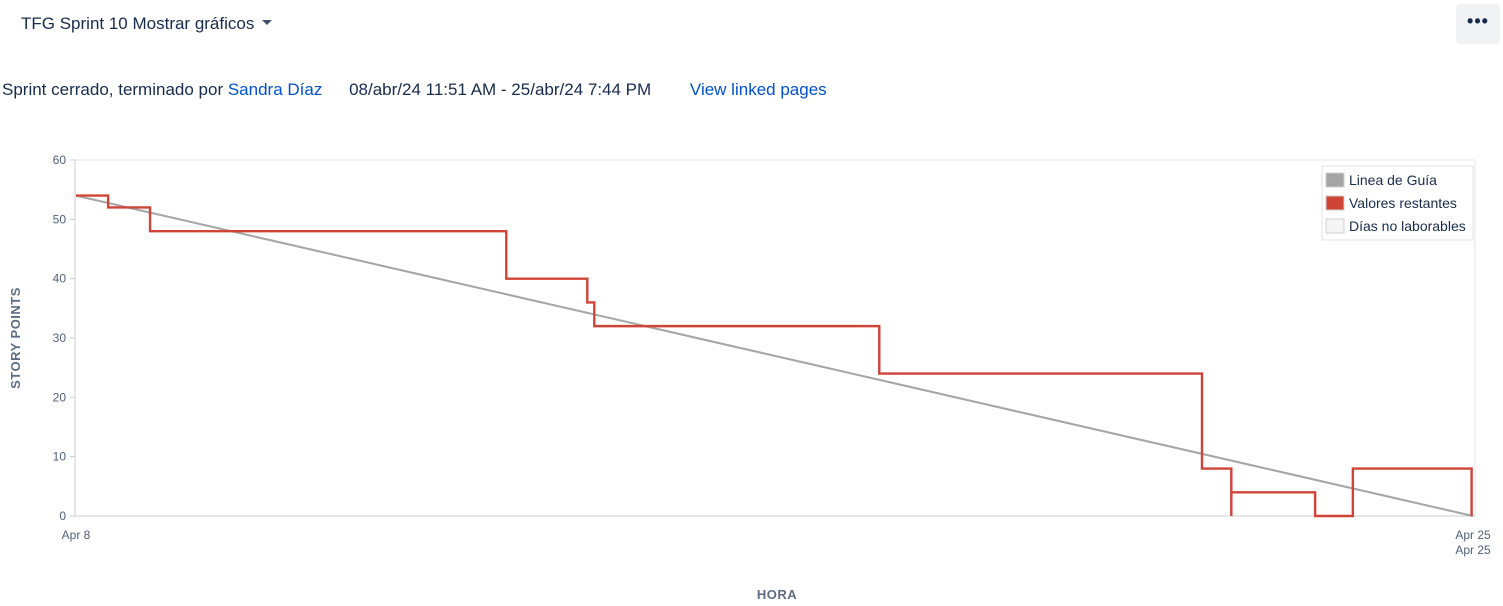 Image resolution: width=1503 pixels, height=606 pixels. Describe the element at coordinates (62, 516) in the screenshot. I see `y-tick-label: 0` at that location.